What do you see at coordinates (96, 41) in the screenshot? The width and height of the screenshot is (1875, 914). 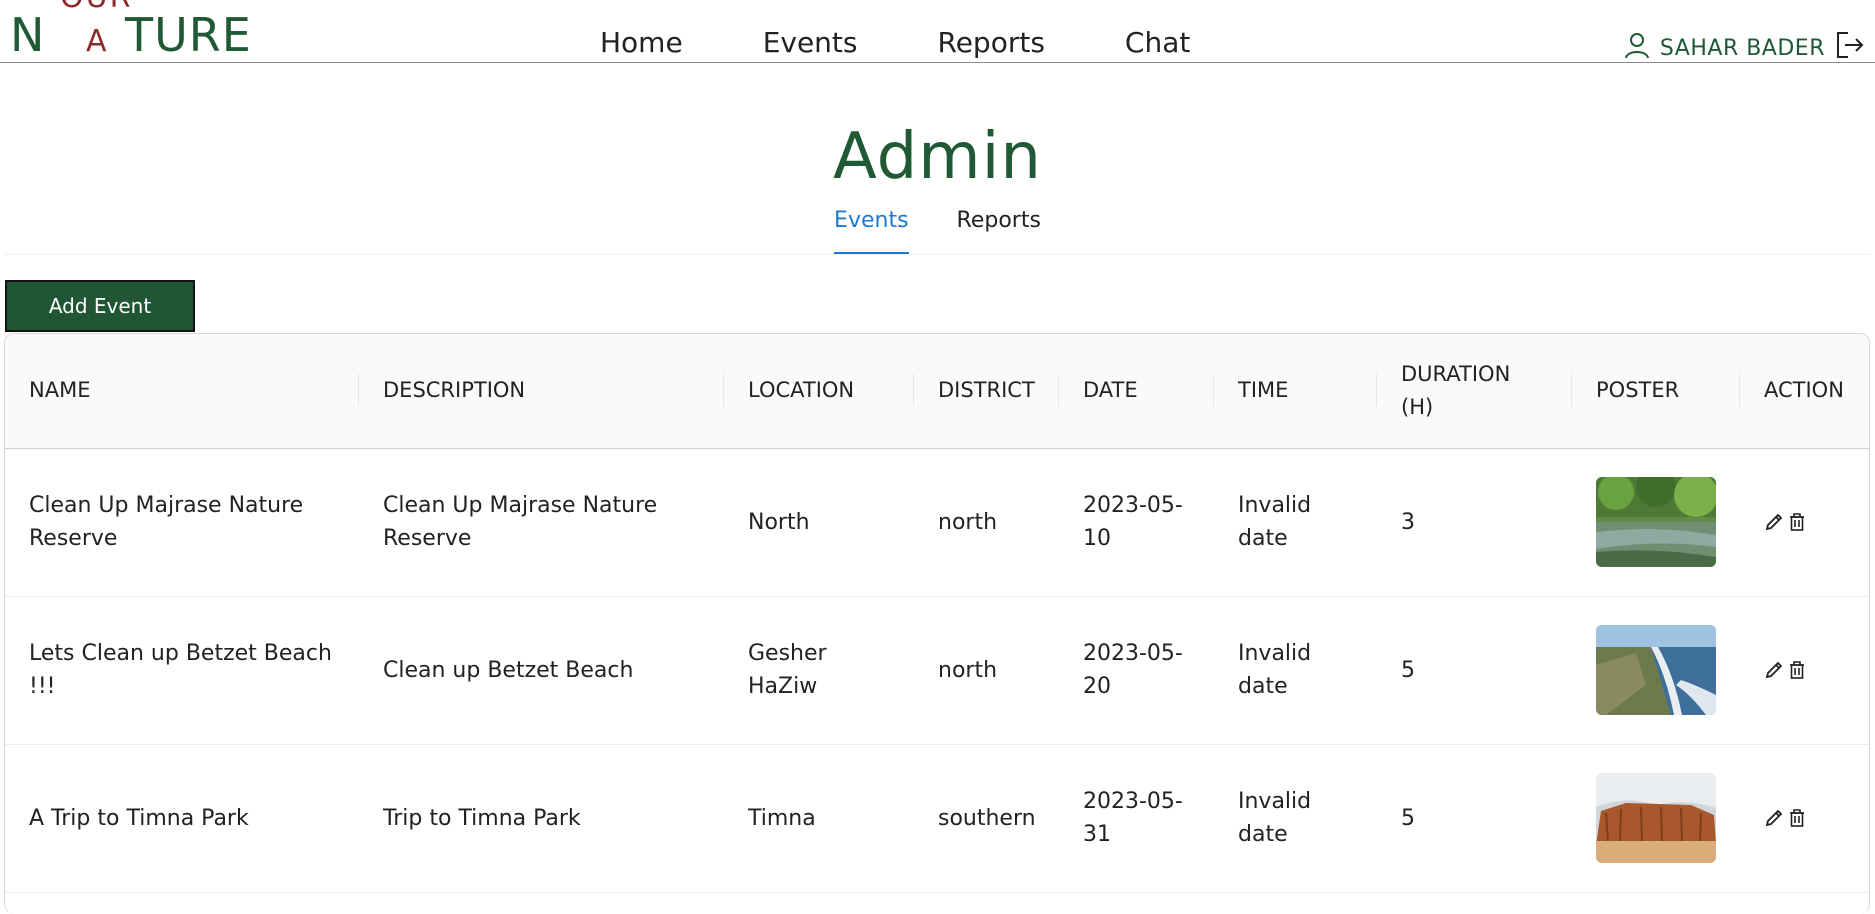 I see `logo-a-text: A` at bounding box center [96, 41].